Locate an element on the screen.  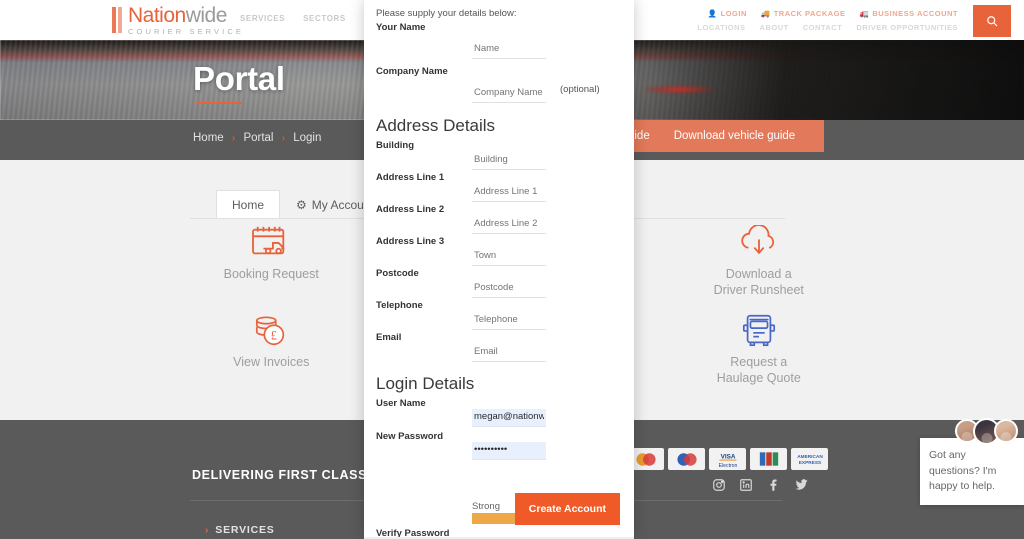
util-track-label: TRACK PACKAGE is located at coordinates (809, 13).